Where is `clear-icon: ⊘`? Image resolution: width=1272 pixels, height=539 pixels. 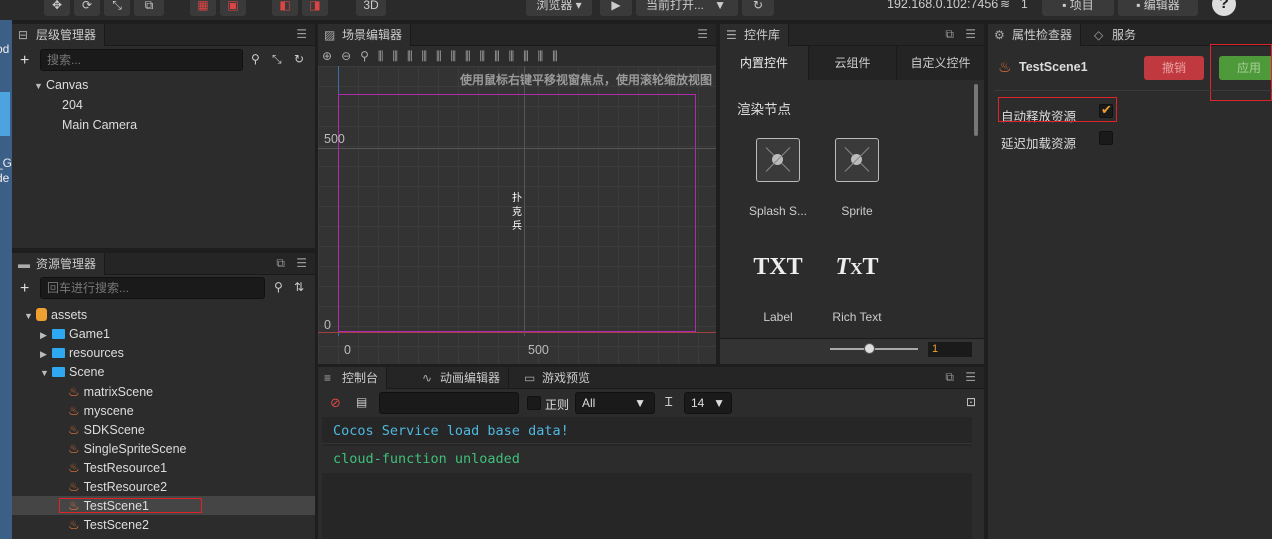 clear-icon: ⊘ is located at coordinates (335, 403).